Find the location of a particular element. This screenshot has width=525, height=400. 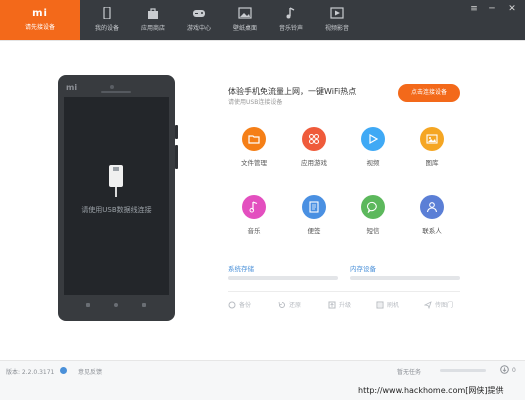

phone-back-key is located at coordinates (144, 305).